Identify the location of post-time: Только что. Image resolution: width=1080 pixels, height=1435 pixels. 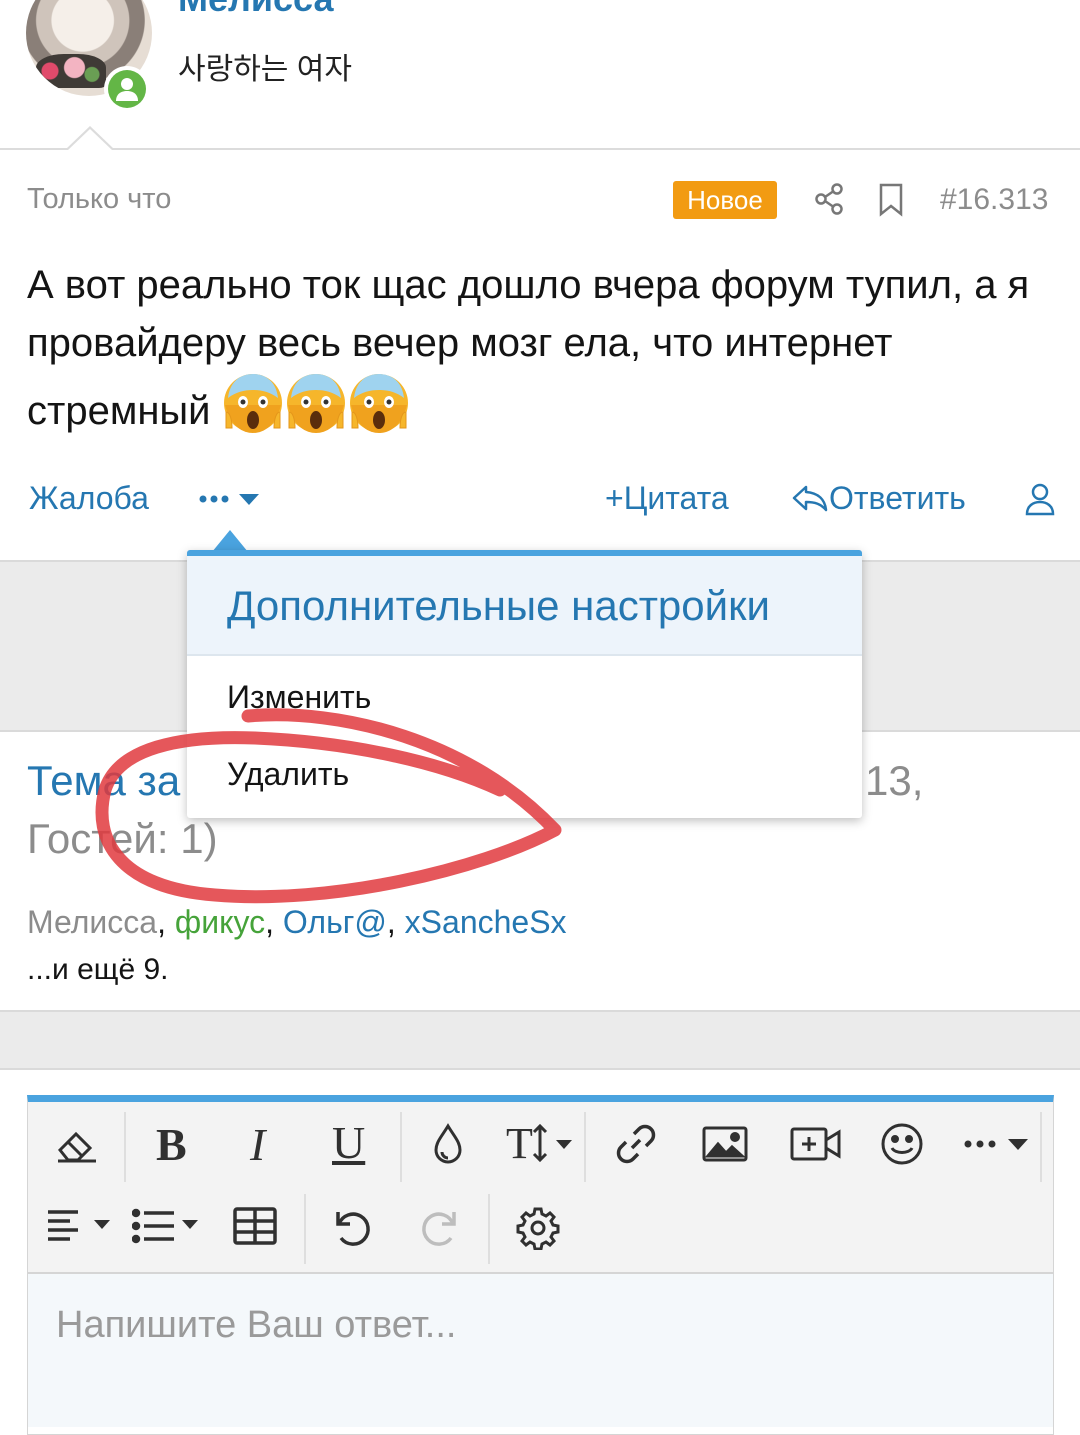
(99, 199).